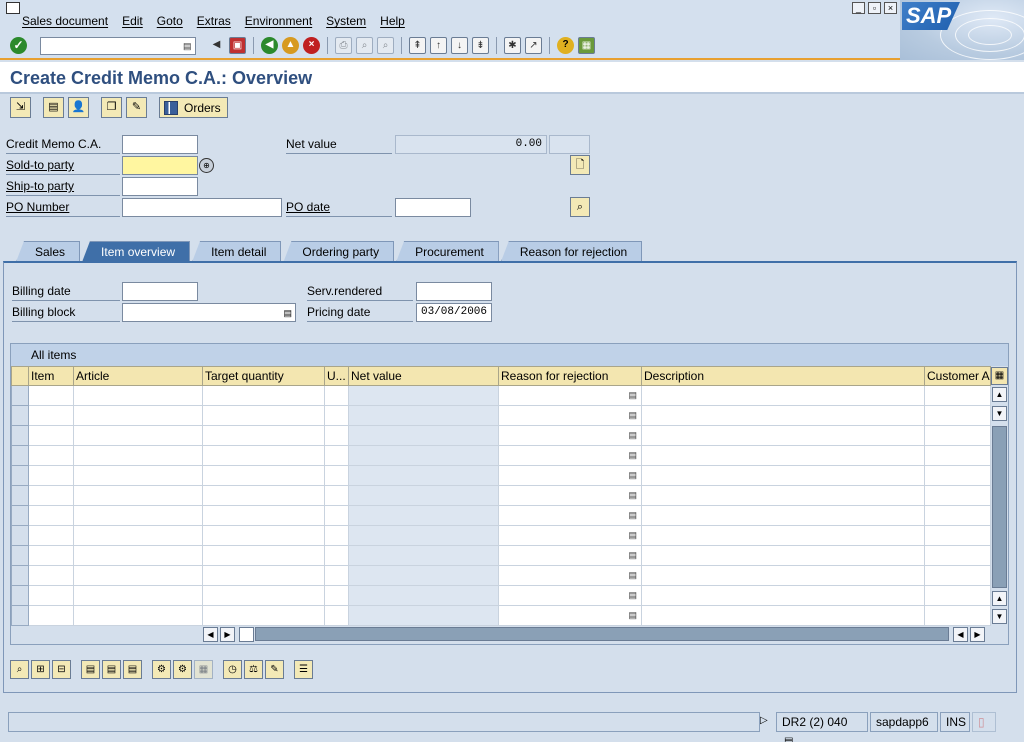 This screenshot has width=1024, height=742. Describe the element at coordinates (346, 21) in the screenshot. I see `menu-system: System` at that location.